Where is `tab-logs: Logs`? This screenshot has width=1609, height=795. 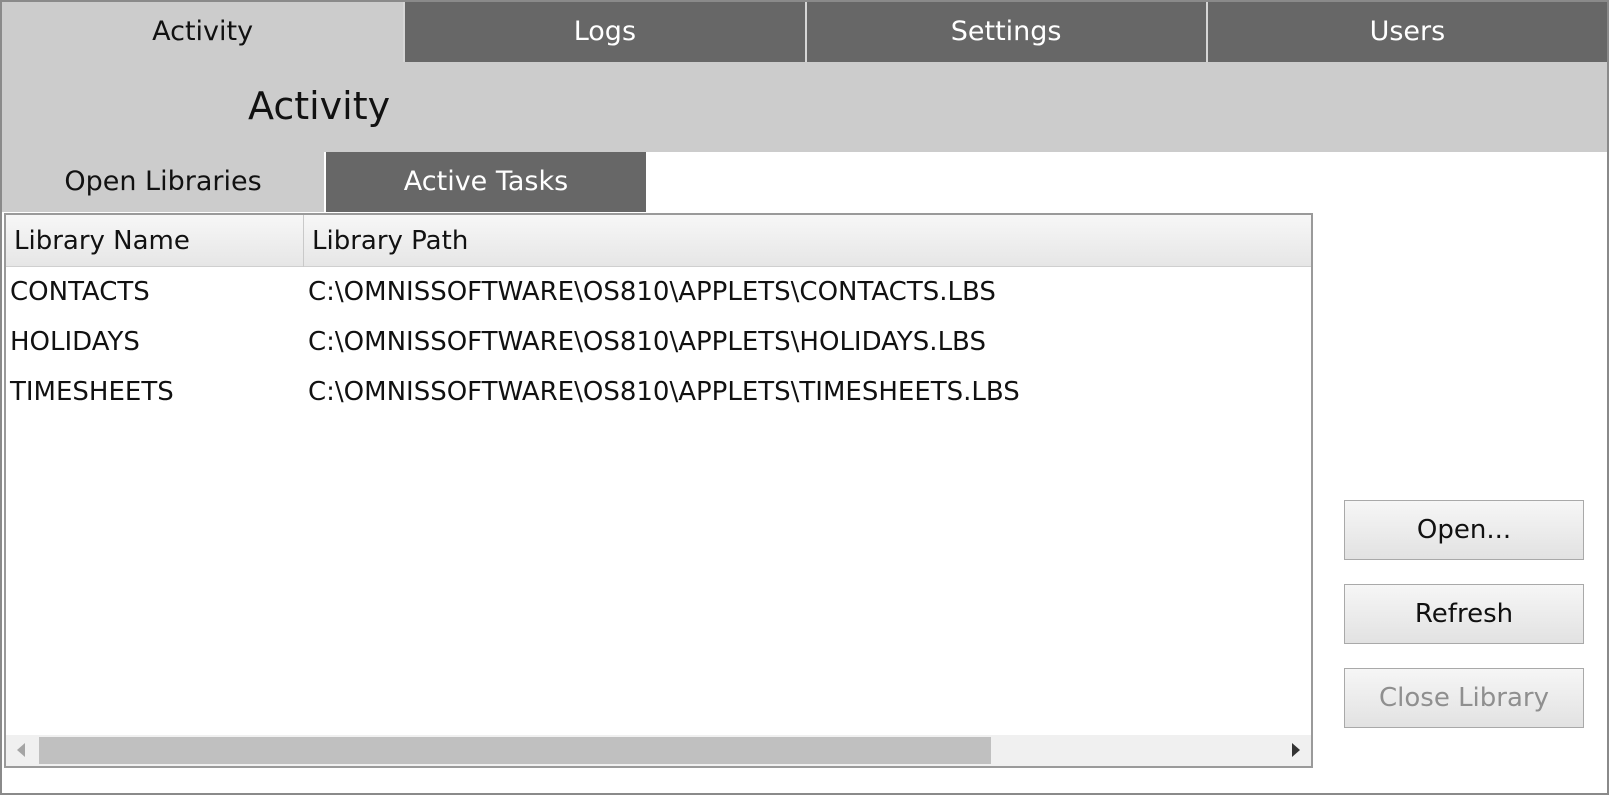
tab-logs: Logs is located at coordinates (604, 32).